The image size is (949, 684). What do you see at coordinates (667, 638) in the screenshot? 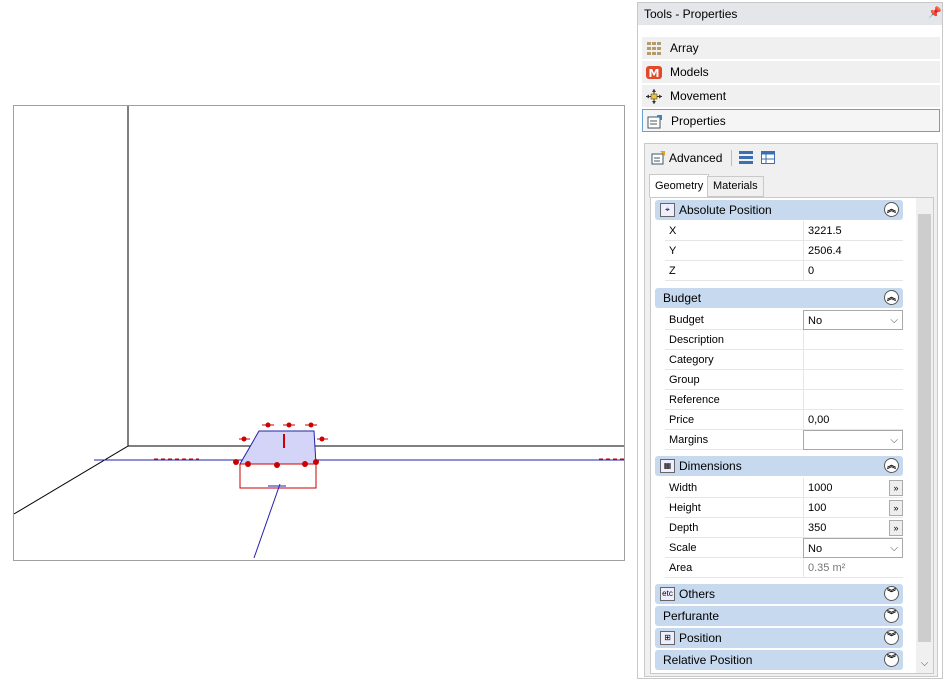
I see `position-icon: ⊞` at bounding box center [667, 638].